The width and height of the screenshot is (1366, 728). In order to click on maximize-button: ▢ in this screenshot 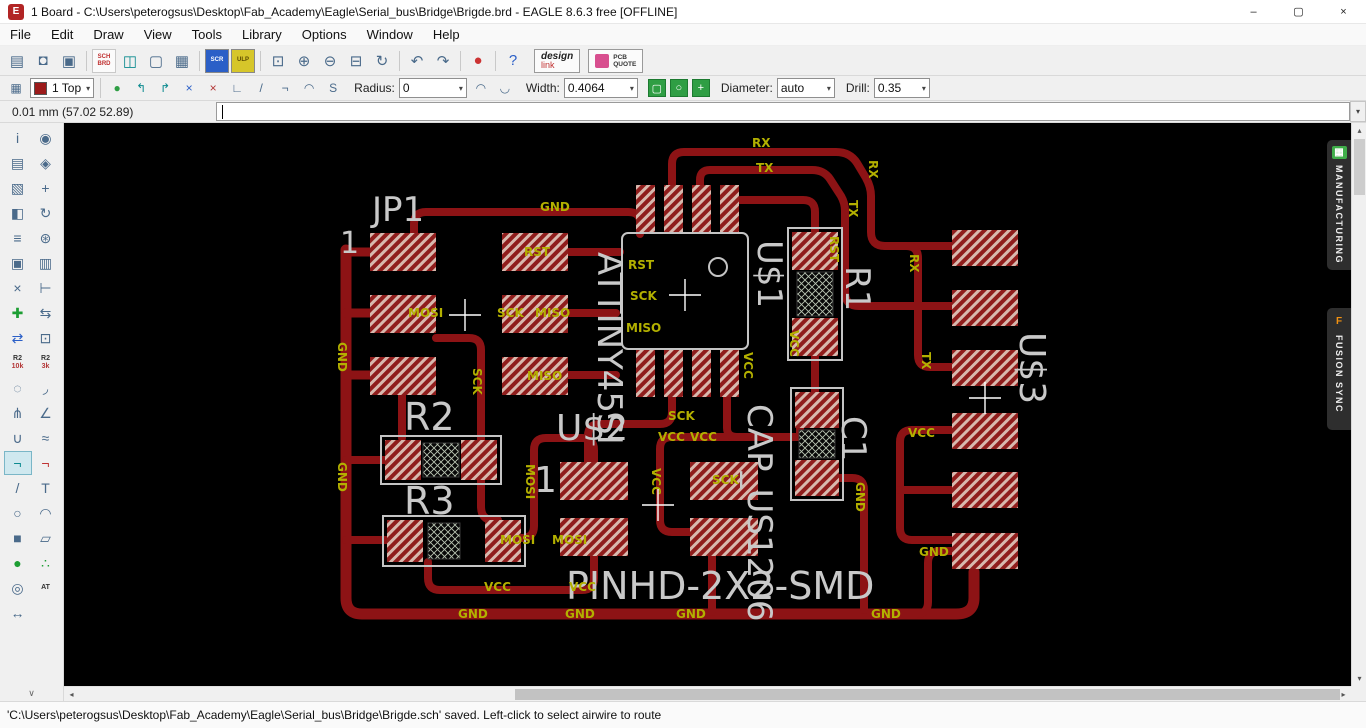, I will do `click(1298, 12)`.